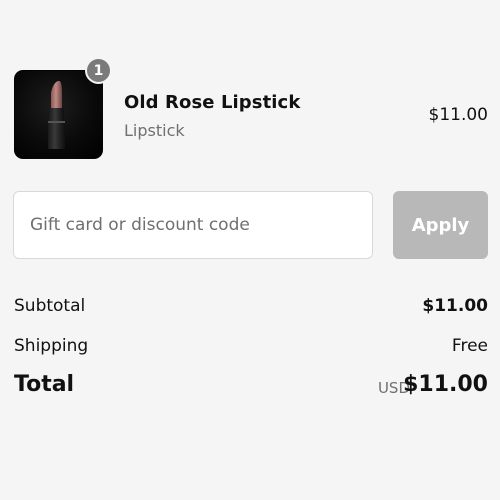 This screenshot has height=500, width=500. What do you see at coordinates (440, 225) in the screenshot?
I see `apply-discount-button: Apply` at bounding box center [440, 225].